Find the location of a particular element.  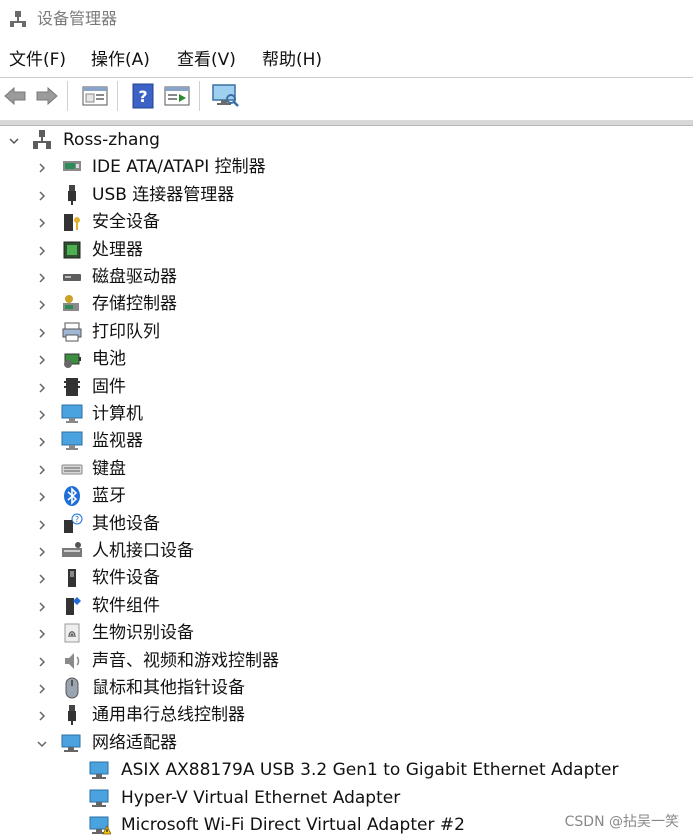

tree-category-row: 磁盘驱动器 is located at coordinates (346, 277).